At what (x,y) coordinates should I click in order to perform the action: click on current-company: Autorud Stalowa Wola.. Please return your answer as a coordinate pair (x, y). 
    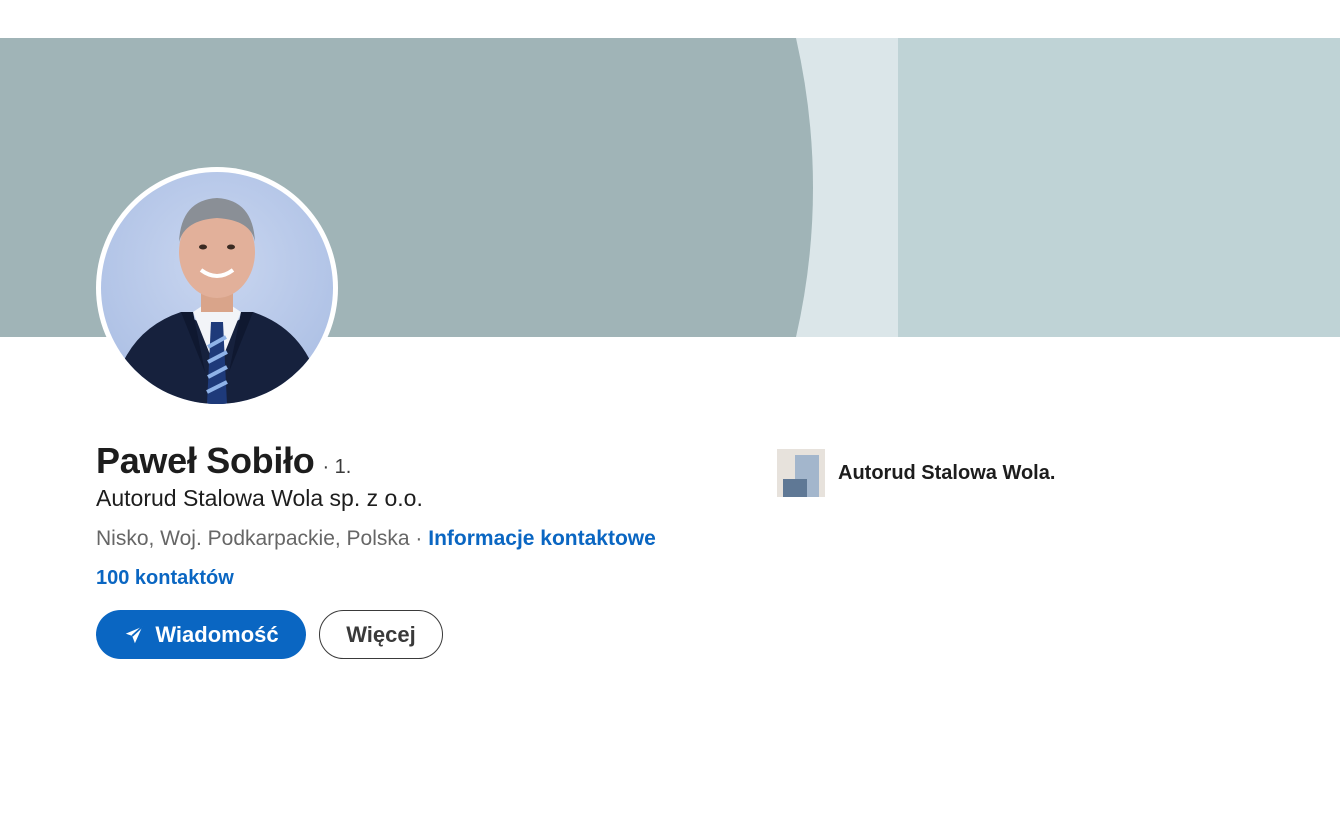
    Looking at the image, I should click on (916, 473).